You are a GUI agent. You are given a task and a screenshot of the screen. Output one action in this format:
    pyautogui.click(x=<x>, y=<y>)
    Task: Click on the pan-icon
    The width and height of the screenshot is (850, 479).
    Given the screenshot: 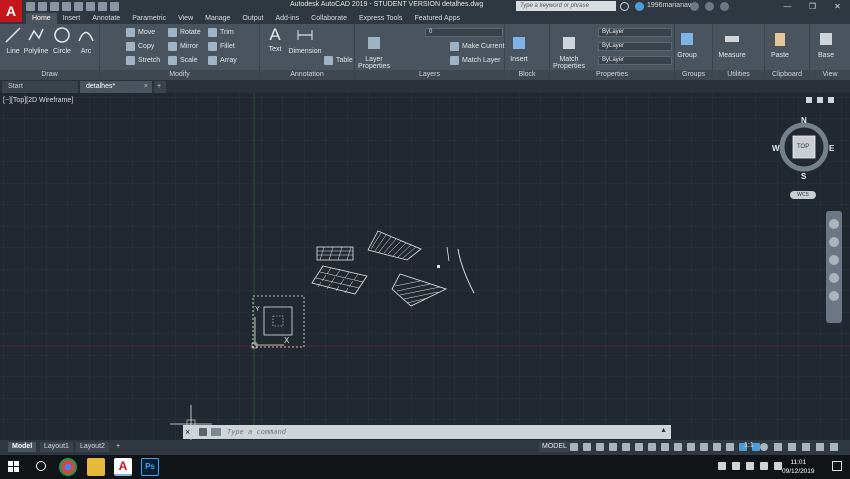 What is the action you would take?
    pyautogui.click(x=834, y=242)
    